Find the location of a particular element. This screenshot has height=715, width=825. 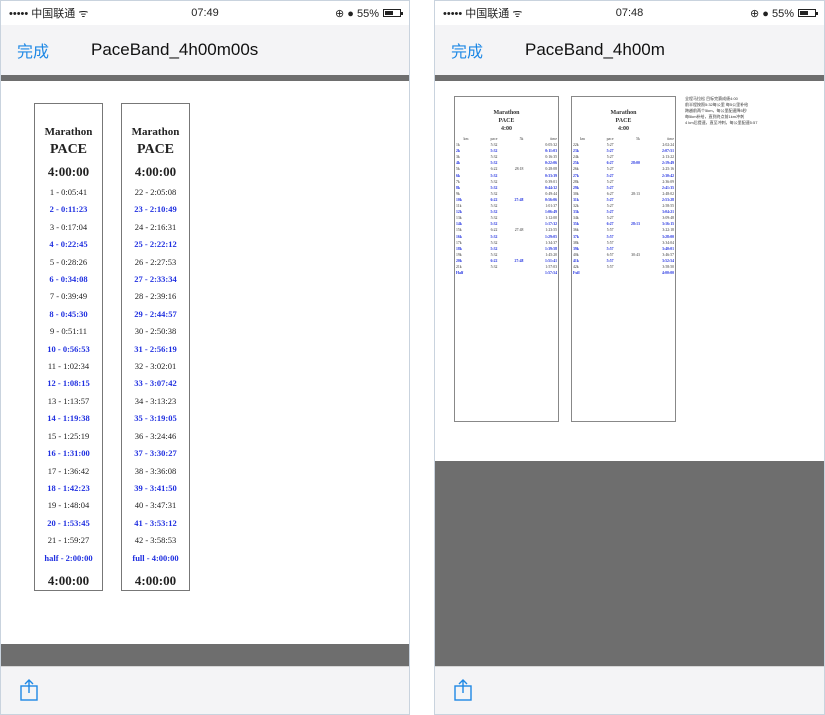

clock: 07:49 is located at coordinates (205, 13).